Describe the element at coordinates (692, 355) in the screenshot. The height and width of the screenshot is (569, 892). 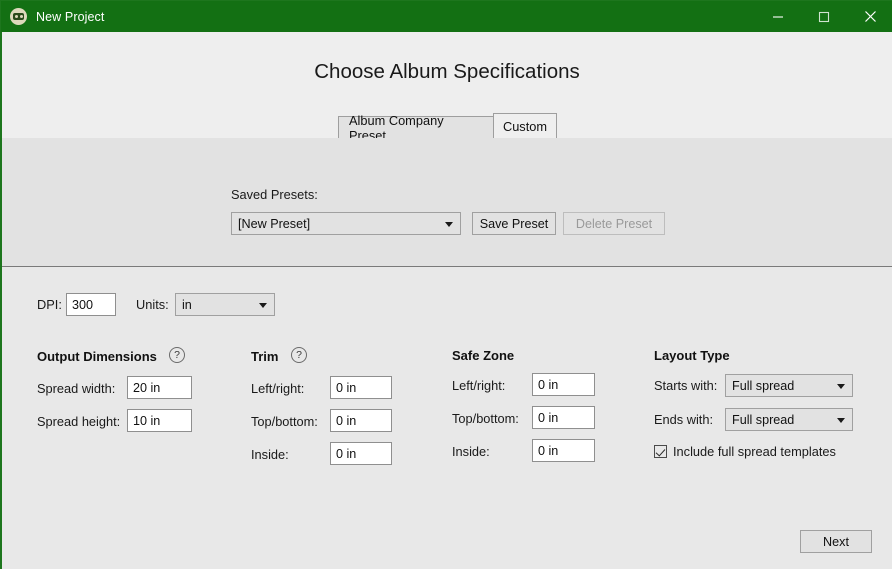
I see `layout-type-heading: Layout Type` at that location.